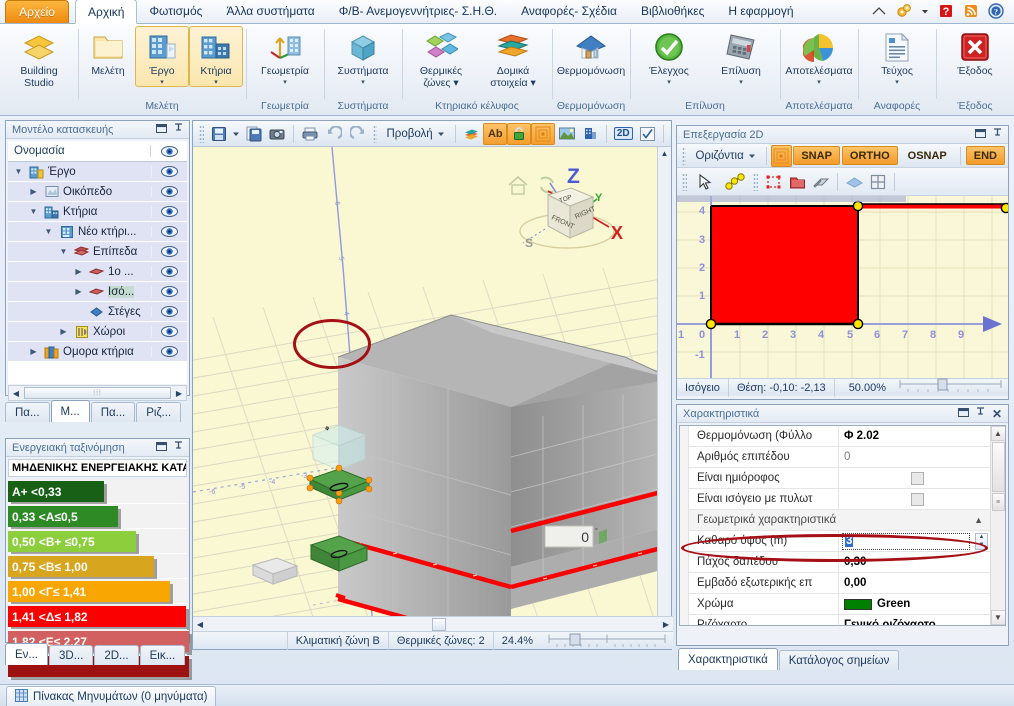 The width and height of the screenshot is (1014, 706). What do you see at coordinates (433, 623) in the screenshot?
I see `viewport-horizontal-scrollbar: ◀ ▶` at bounding box center [433, 623].